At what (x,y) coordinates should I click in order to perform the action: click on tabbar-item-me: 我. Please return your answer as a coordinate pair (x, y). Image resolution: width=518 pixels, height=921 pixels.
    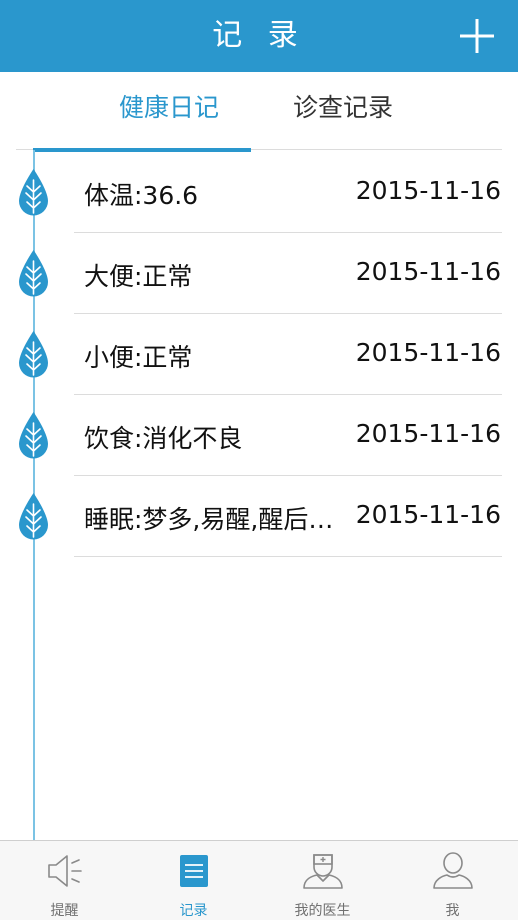
    Looking at the image, I should click on (452, 881).